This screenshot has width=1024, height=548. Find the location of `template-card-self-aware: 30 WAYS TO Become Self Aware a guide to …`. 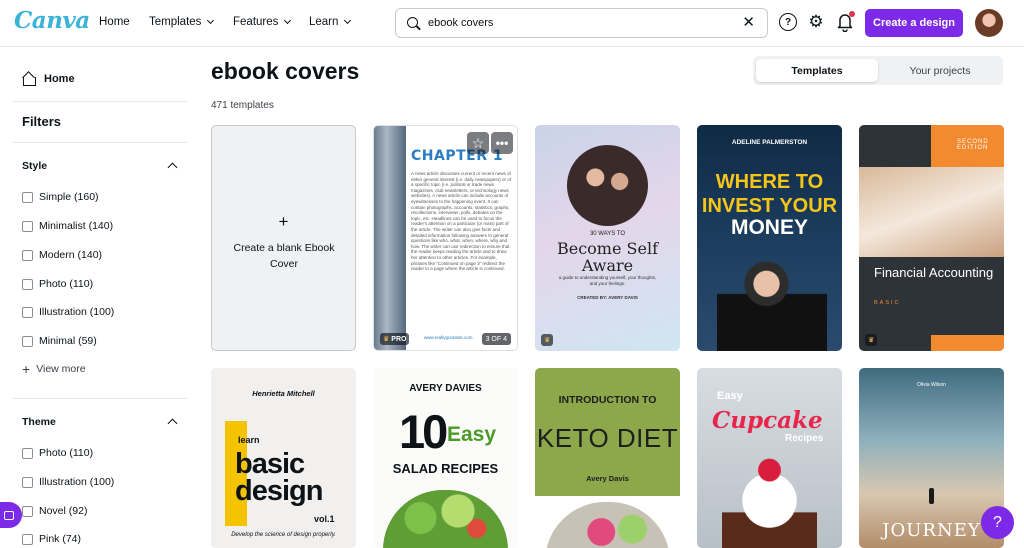

template-card-self-aware: 30 WAYS TO Become Self Aware a guide to … is located at coordinates (607, 238).